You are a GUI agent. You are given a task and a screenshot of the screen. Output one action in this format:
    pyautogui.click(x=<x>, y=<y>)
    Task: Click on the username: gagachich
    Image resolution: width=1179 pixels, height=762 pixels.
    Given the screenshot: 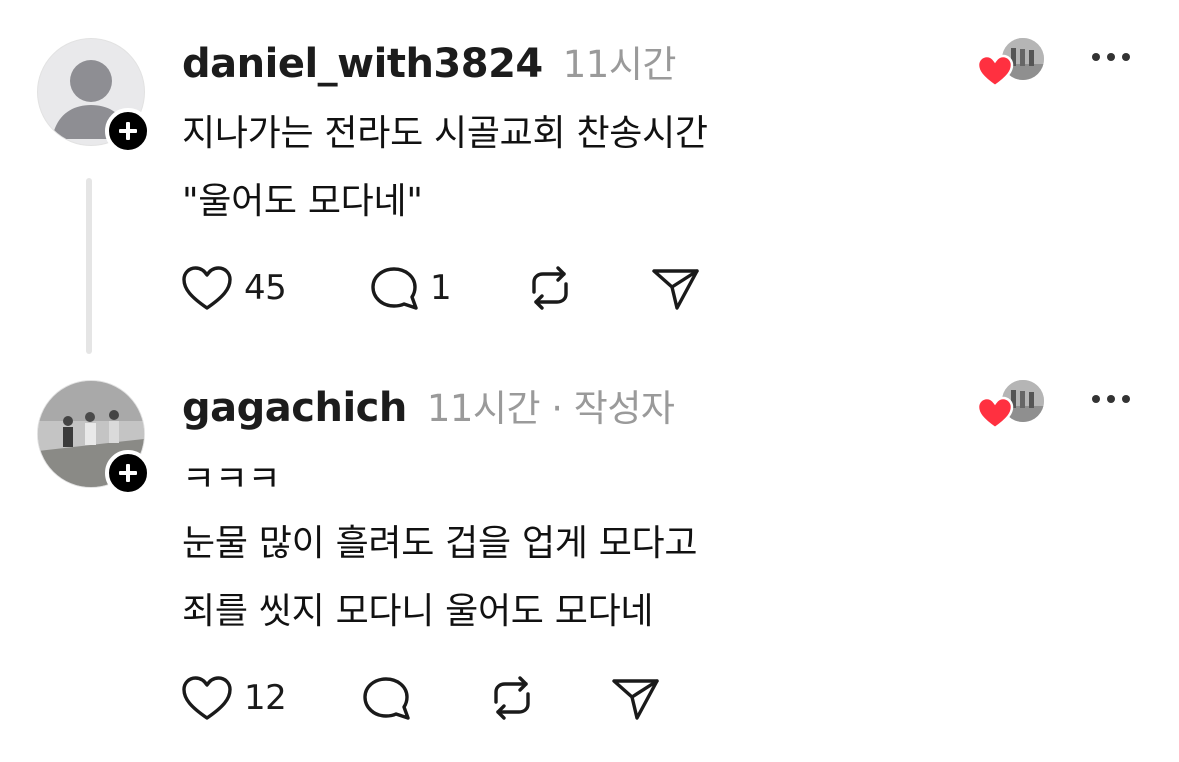 What is the action you would take?
    pyautogui.click(x=294, y=408)
    